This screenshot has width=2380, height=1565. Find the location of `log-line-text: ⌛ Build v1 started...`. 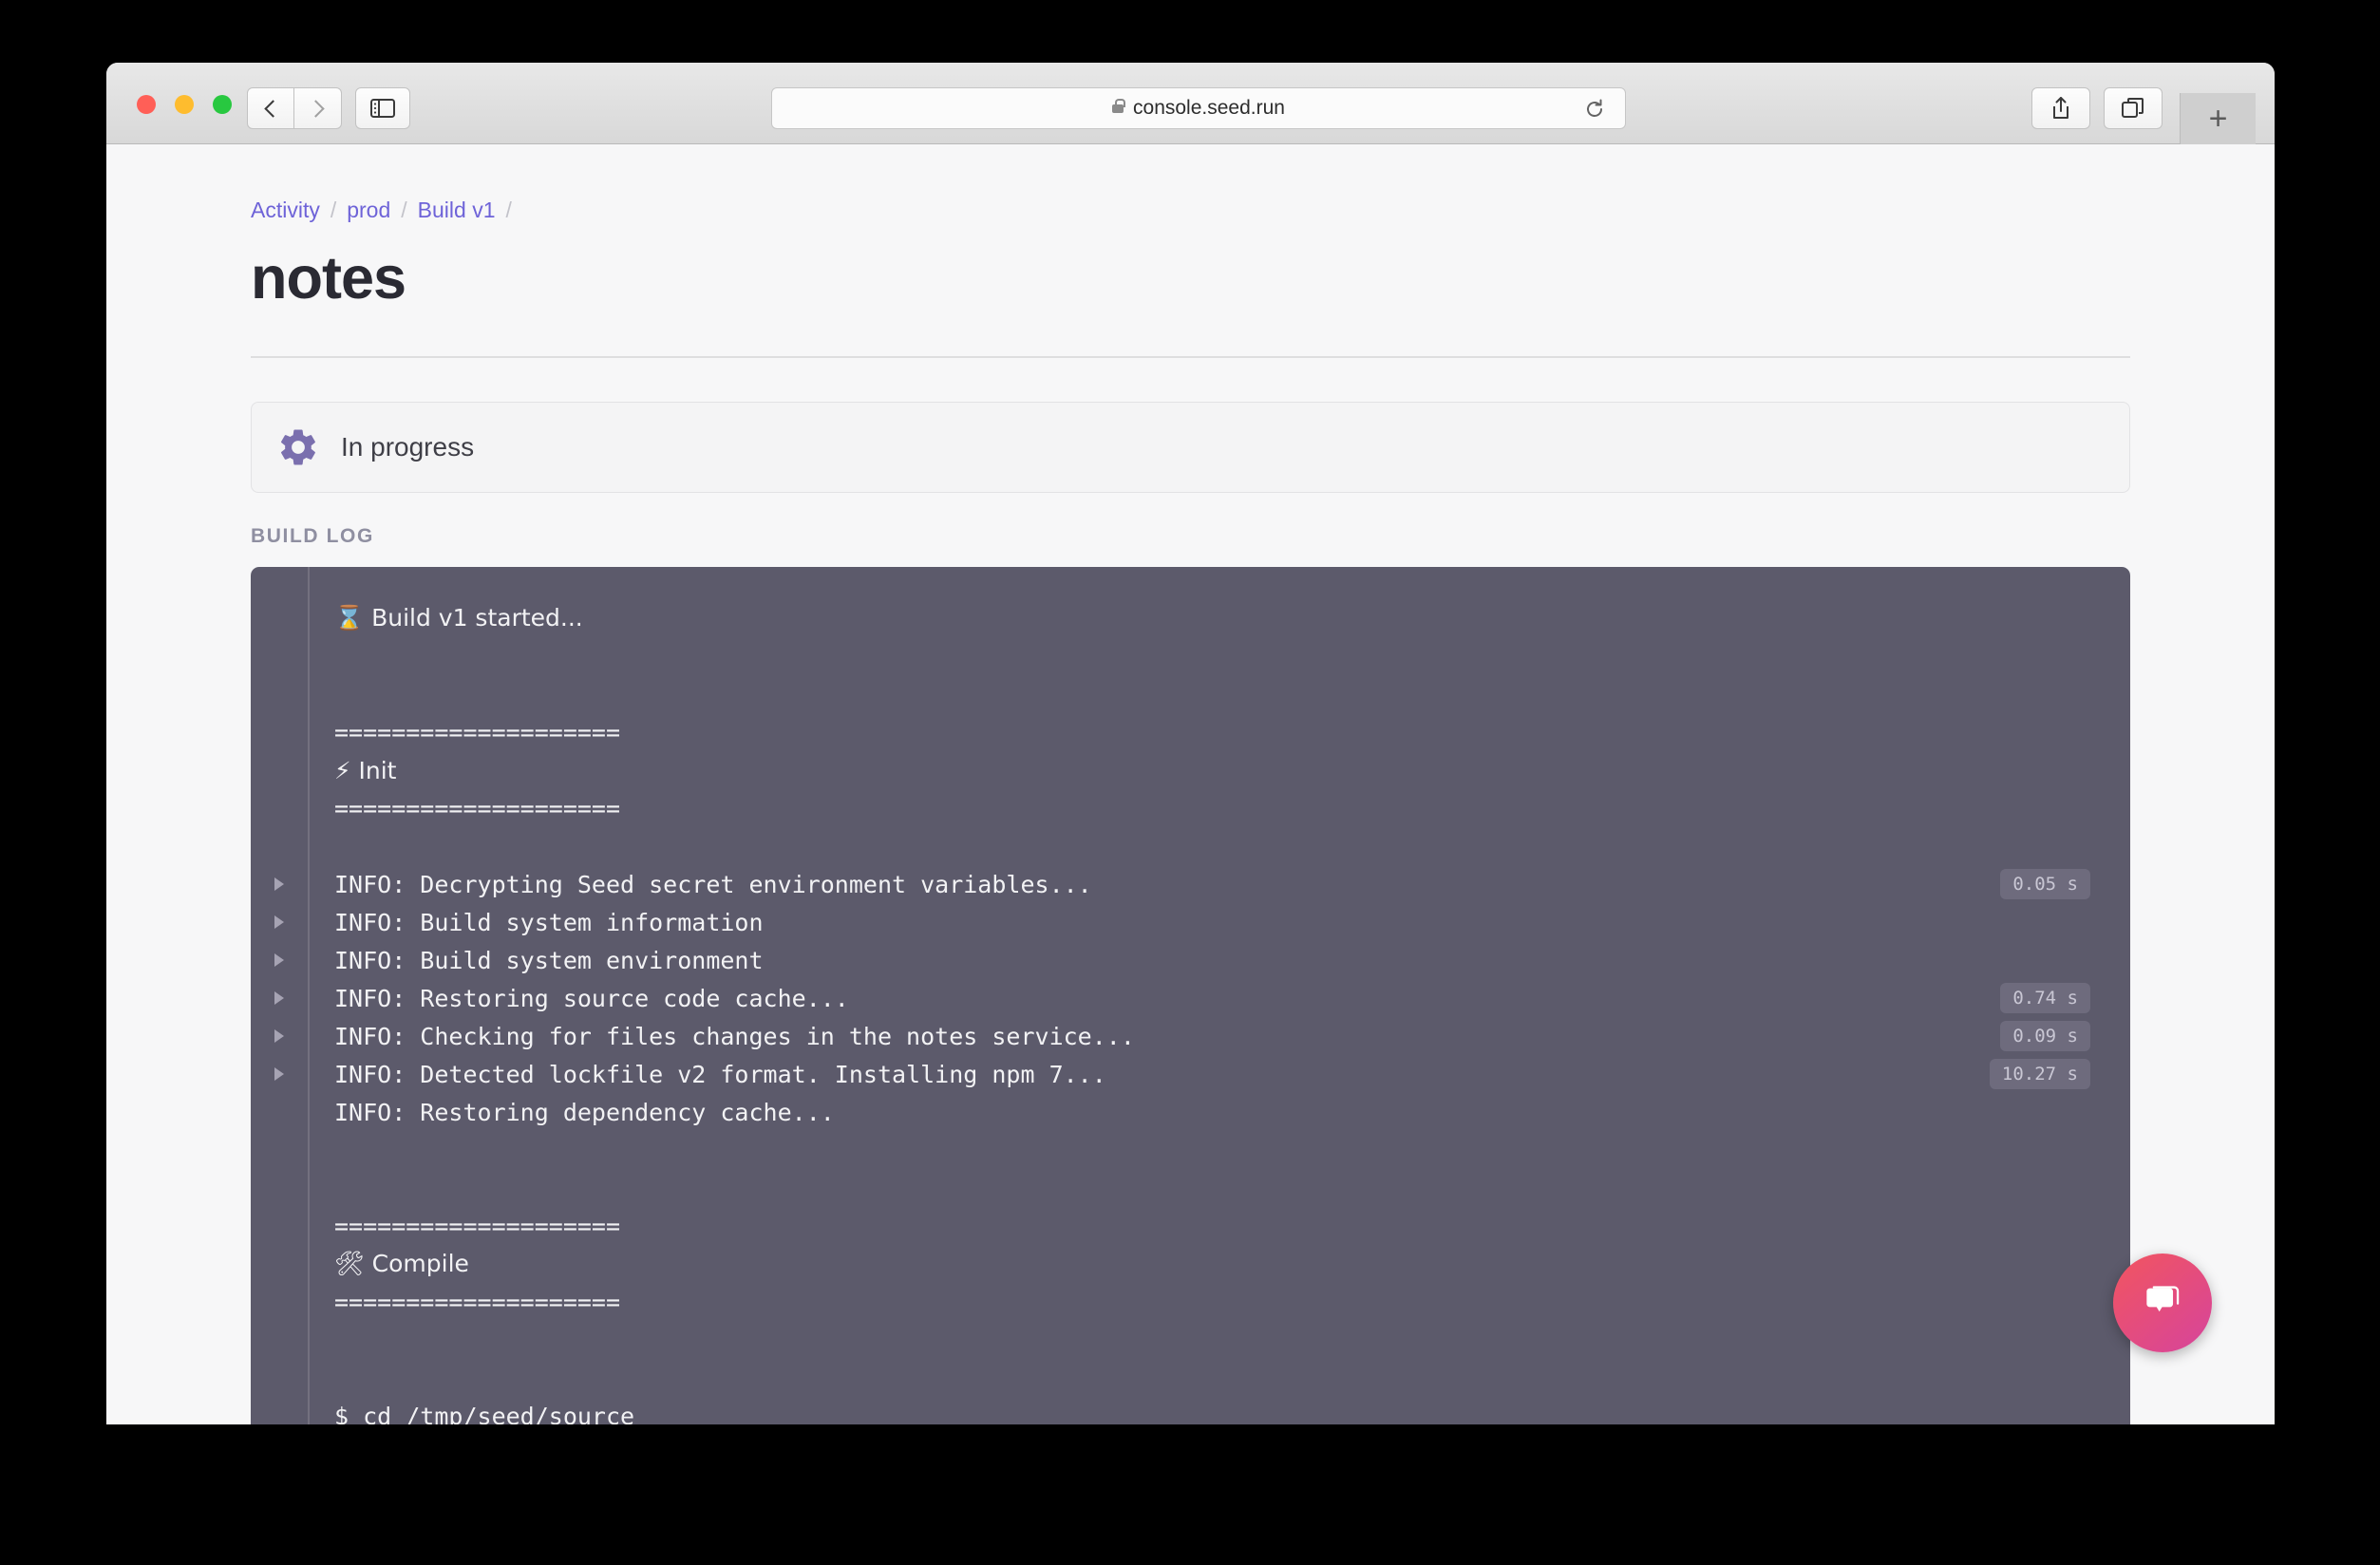

log-line-text: ⌛ Build v1 started... is located at coordinates (459, 618).